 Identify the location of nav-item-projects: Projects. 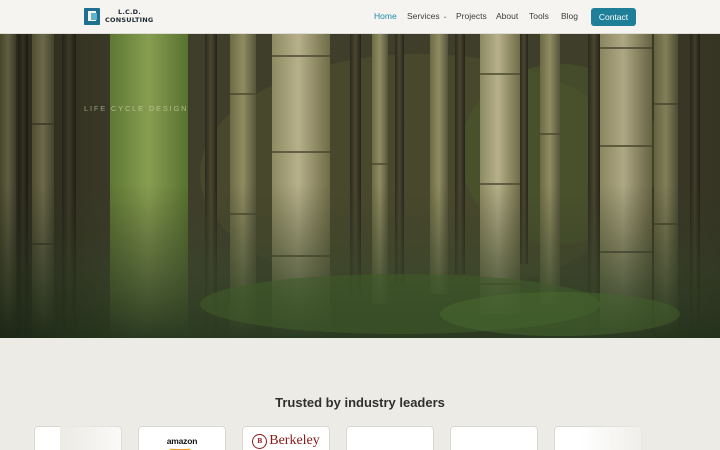
(471, 16).